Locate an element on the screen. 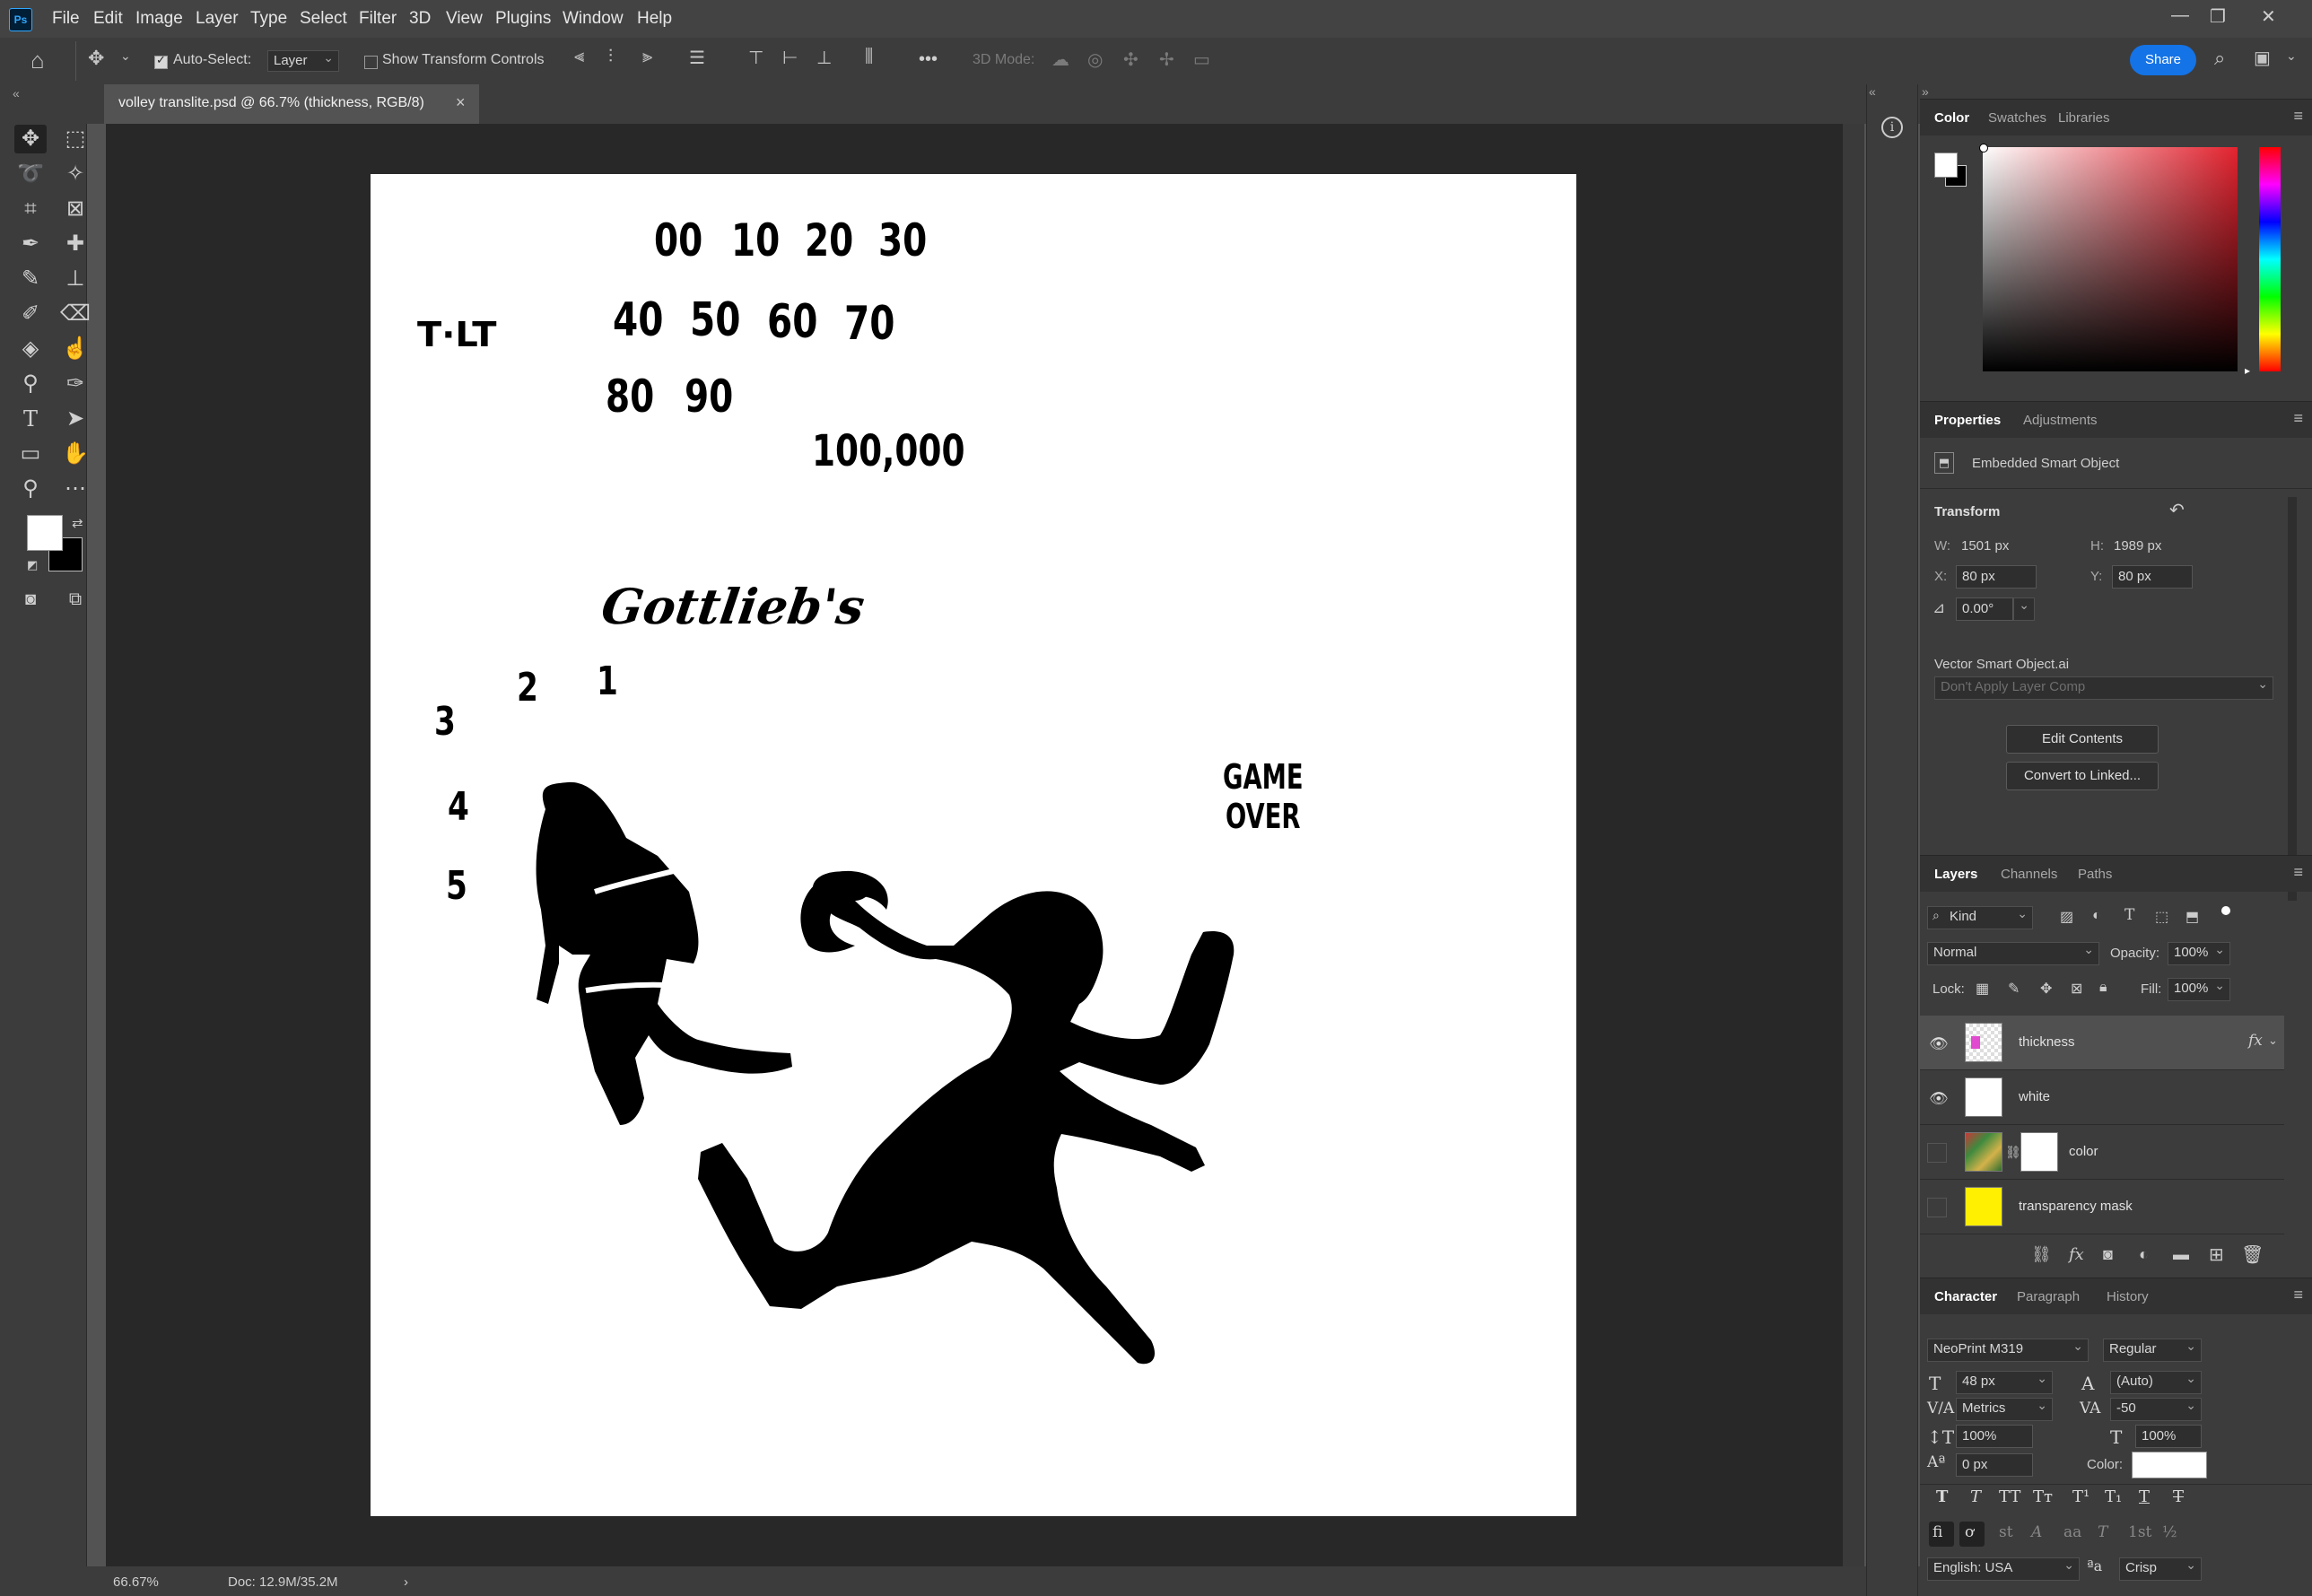 This screenshot has height=1596, width=2312. tab-properties: Properties is located at coordinates (1968, 420).